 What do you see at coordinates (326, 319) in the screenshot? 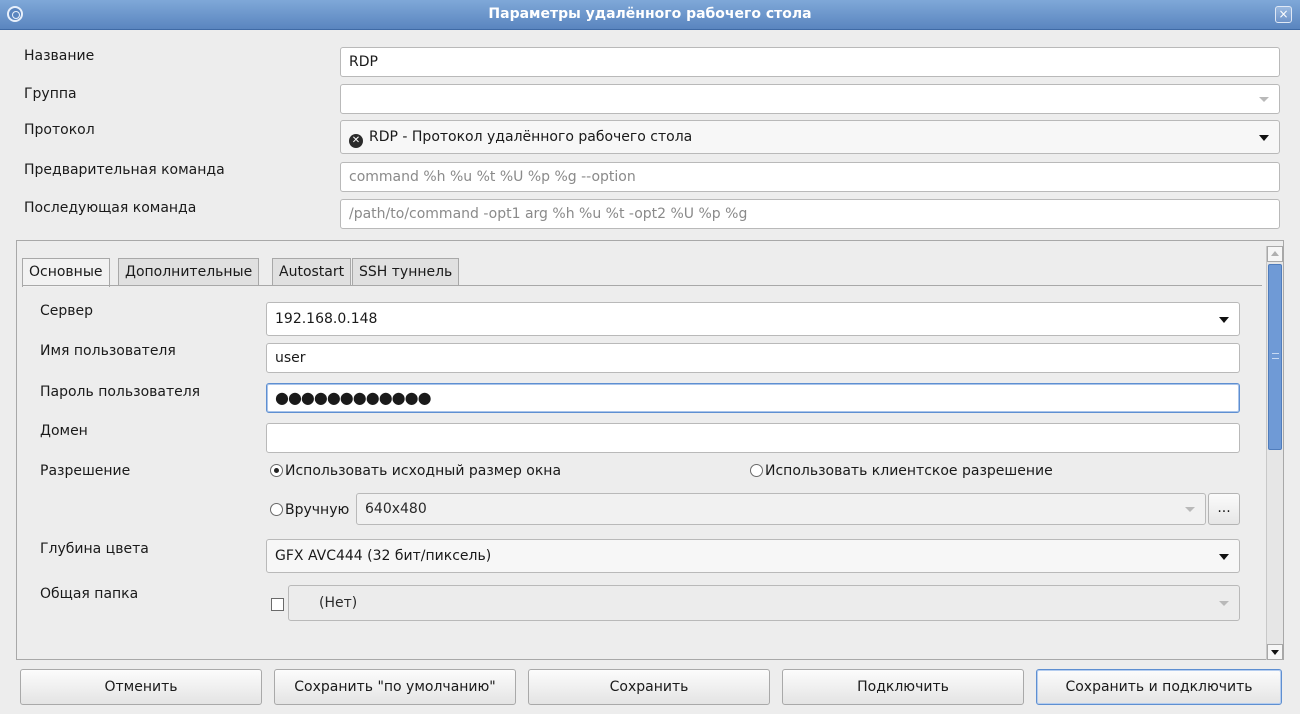
I see `server-value: 192.168.0.148` at bounding box center [326, 319].